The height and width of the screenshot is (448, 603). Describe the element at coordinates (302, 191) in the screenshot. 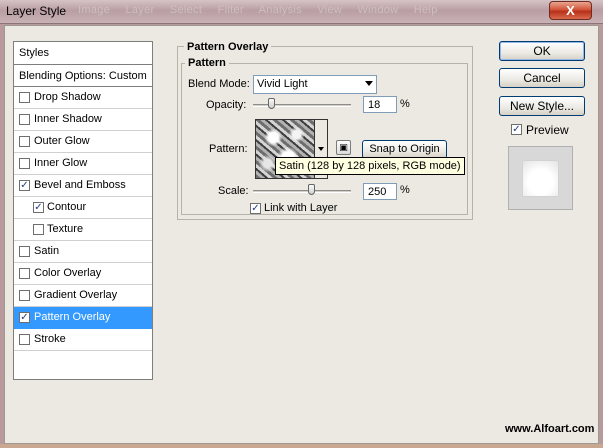

I see `scale-slider` at that location.